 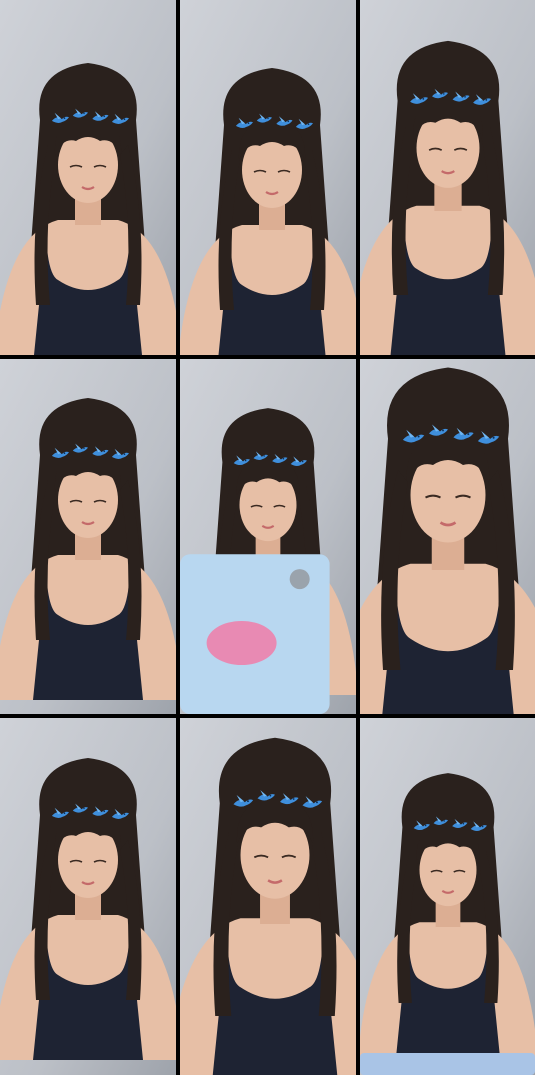 What do you see at coordinates (299, 579) in the screenshot?
I see `tablet-camera` at bounding box center [299, 579].